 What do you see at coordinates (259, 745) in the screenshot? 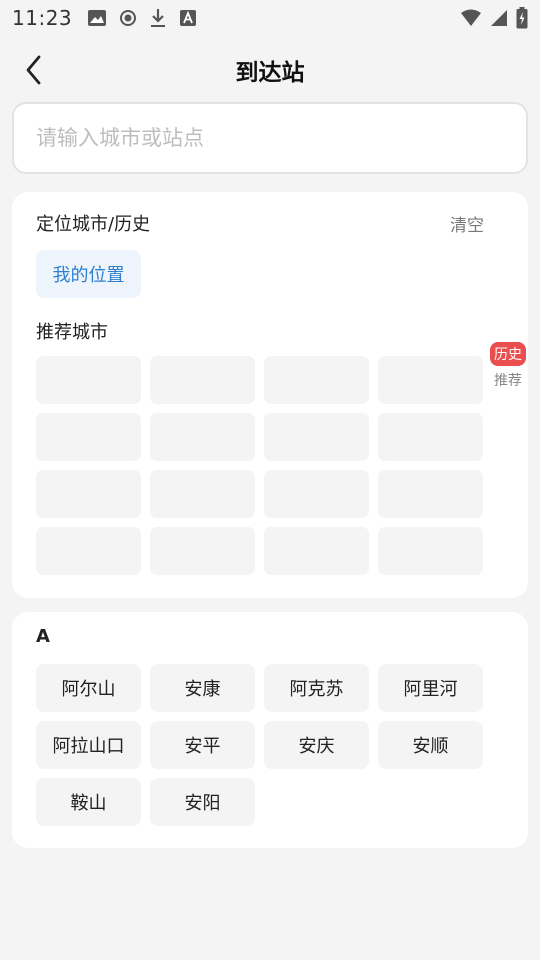
I see `city-list-grid: 阿尔山 安康 阿克苏 阿里河阿拉山口 安平 安庆 安顺鞍山 安阳` at bounding box center [259, 745].